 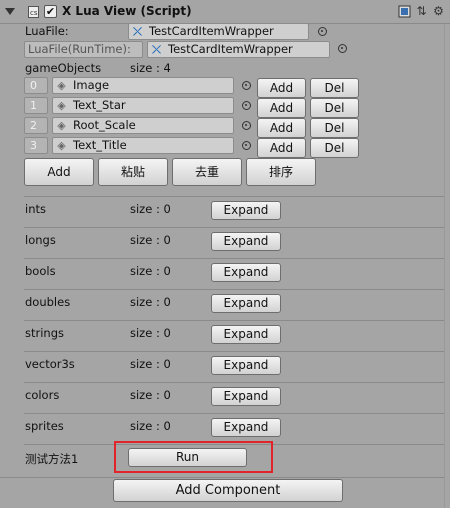 What do you see at coordinates (50, 364) in the screenshot?
I see `array-name: vector3s` at bounding box center [50, 364].